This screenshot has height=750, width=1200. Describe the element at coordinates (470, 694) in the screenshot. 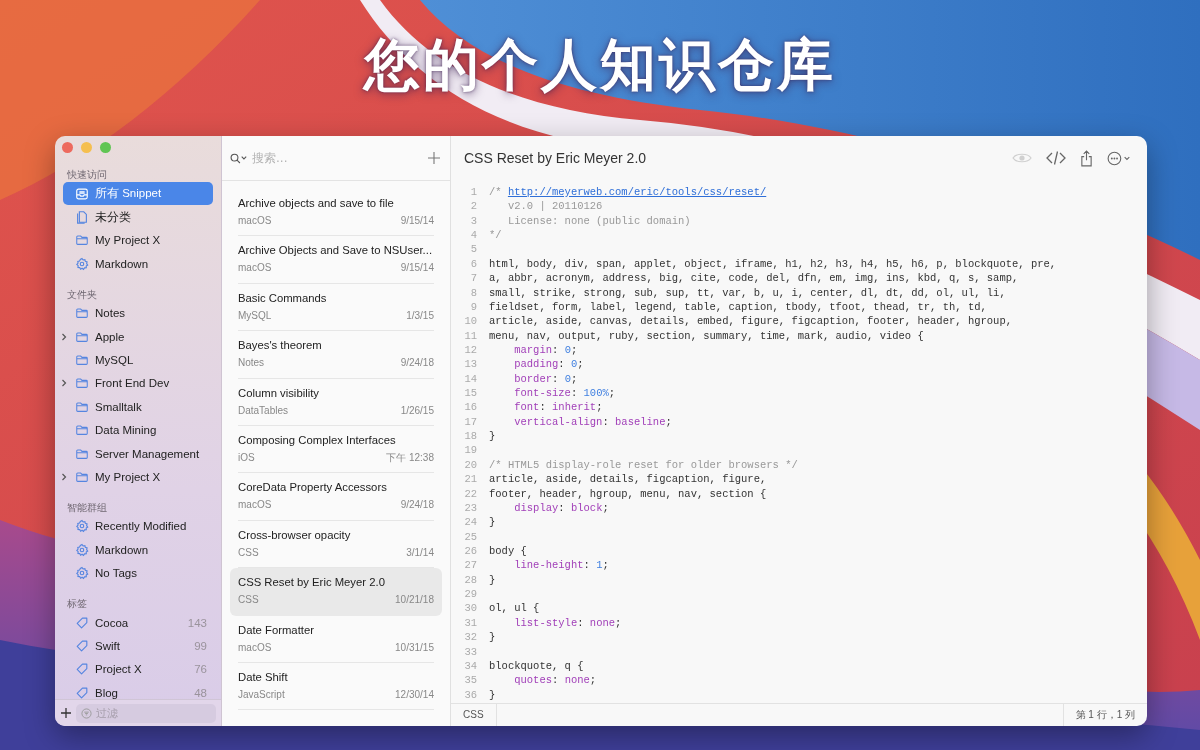

I see `line-number: 36` at that location.